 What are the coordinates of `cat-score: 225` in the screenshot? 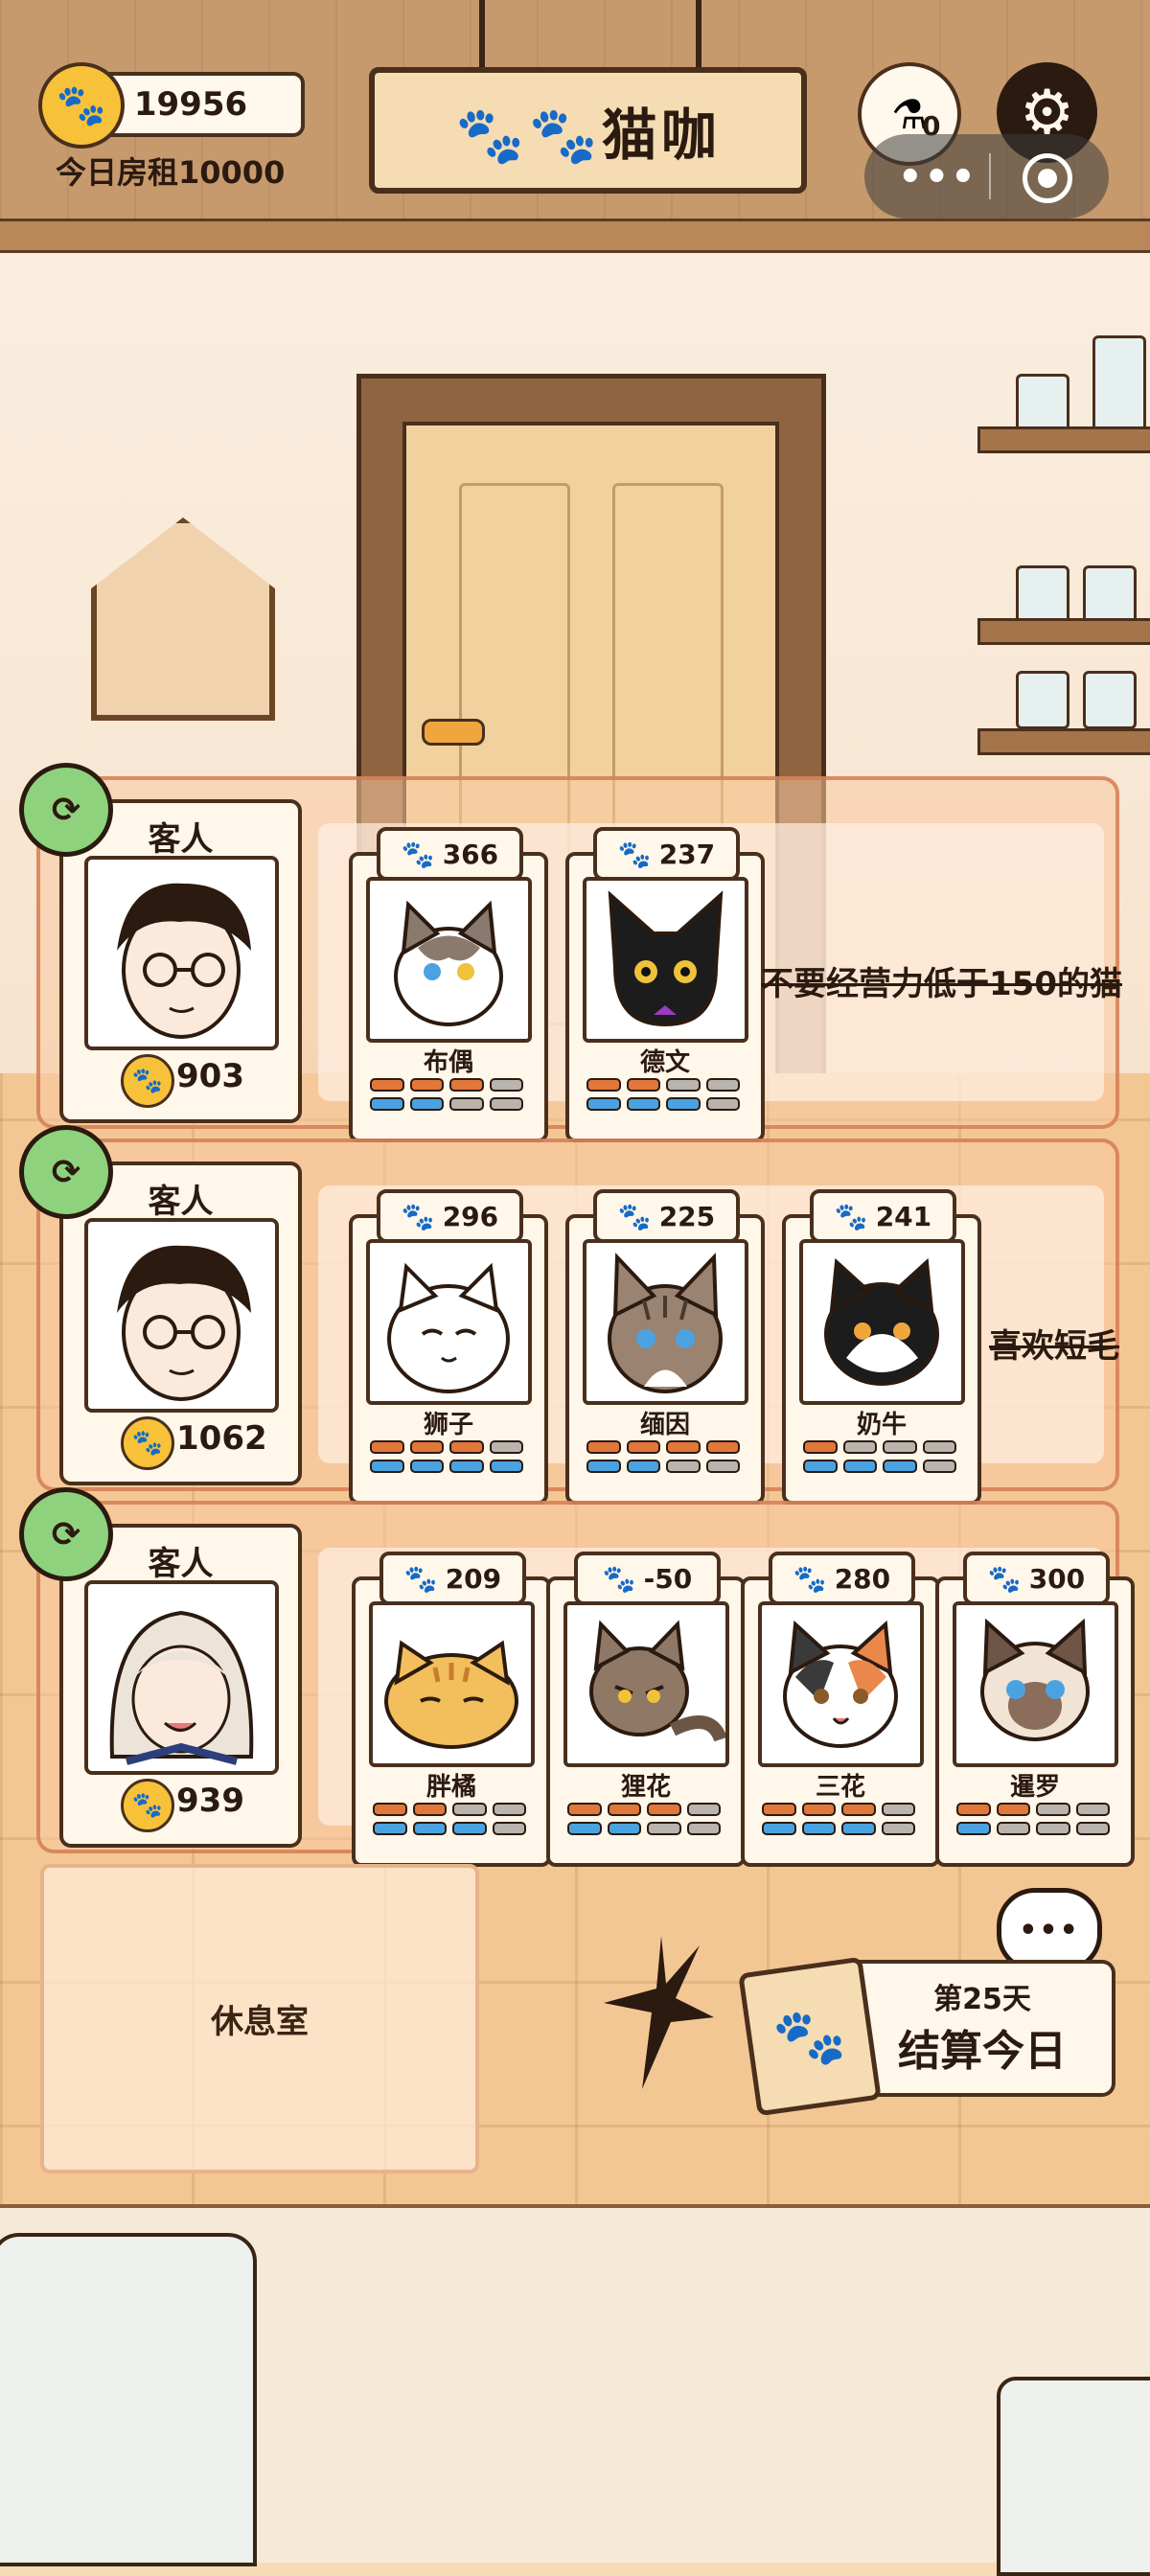 It's located at (687, 1216).